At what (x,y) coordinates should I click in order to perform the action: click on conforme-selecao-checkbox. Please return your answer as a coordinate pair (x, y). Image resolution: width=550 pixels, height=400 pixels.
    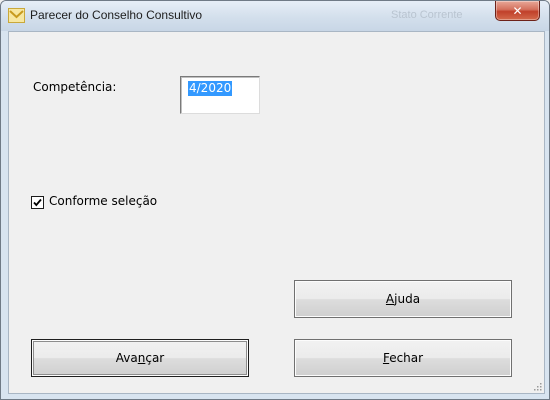
    Looking at the image, I should click on (37, 202).